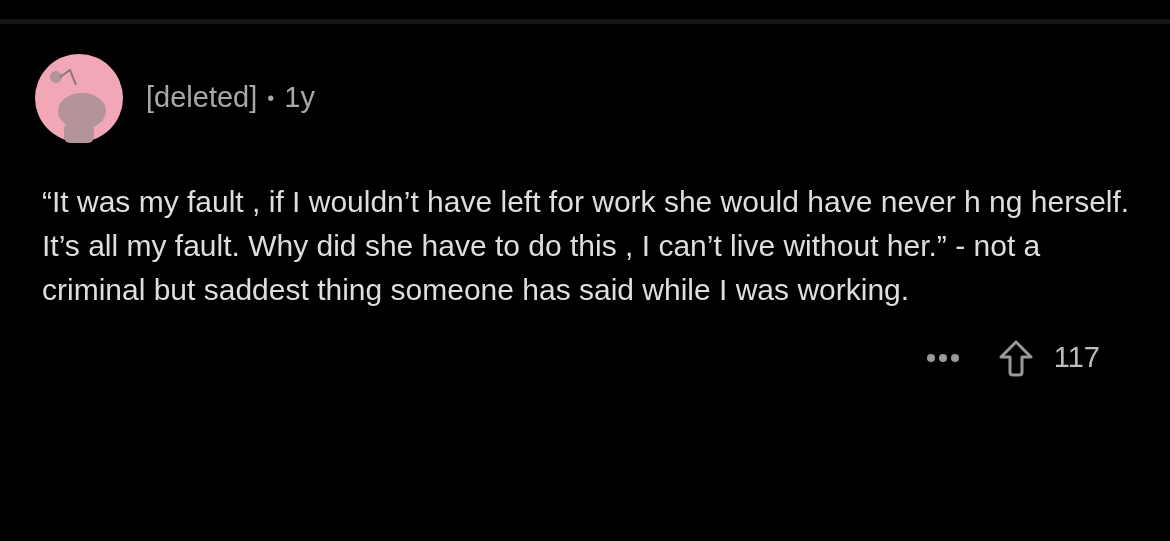 This screenshot has width=1170, height=541. What do you see at coordinates (943, 357) in the screenshot?
I see `more-icon` at bounding box center [943, 357].